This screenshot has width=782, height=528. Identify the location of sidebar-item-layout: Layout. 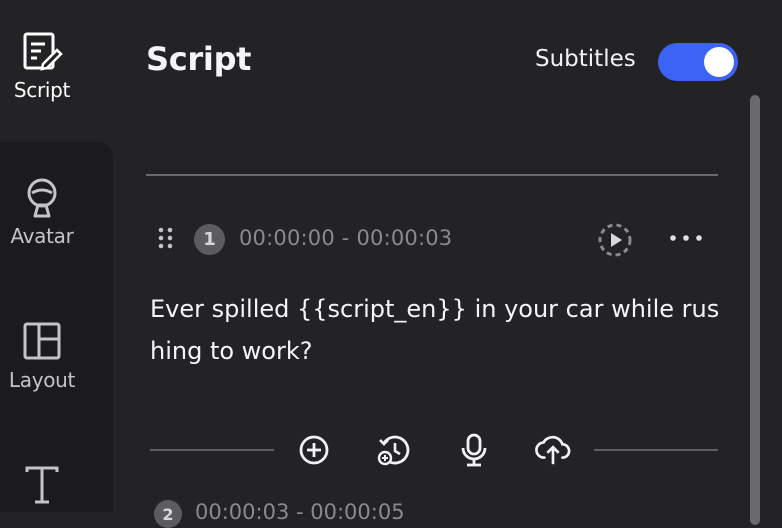
(42, 356).